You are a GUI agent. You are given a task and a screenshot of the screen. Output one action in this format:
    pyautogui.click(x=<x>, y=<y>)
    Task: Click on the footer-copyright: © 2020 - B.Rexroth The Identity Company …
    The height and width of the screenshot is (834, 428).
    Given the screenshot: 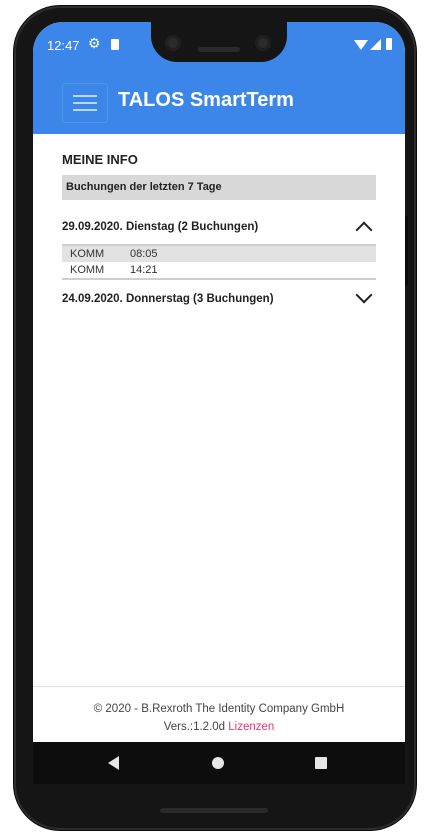 What is the action you would take?
    pyautogui.click(x=219, y=709)
    